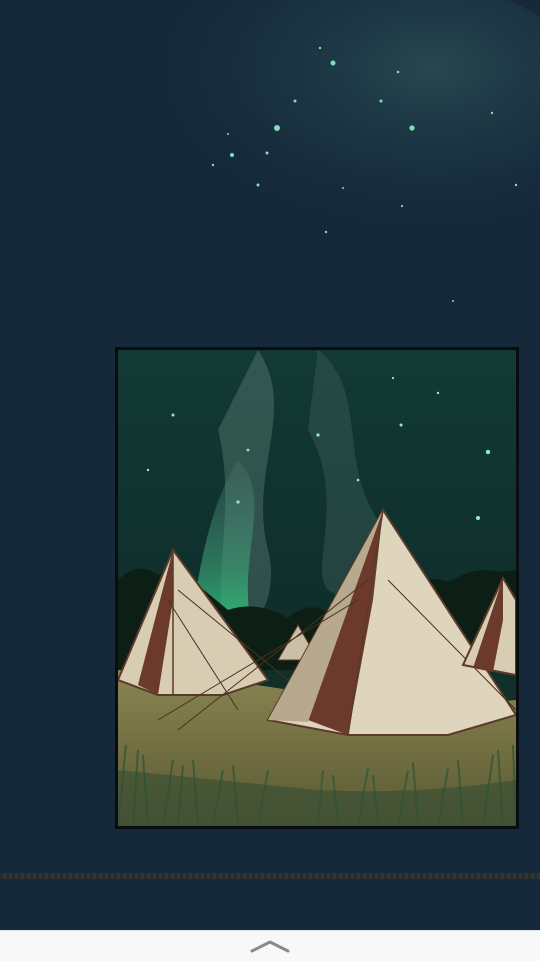 The width and height of the screenshot is (540, 961). Describe the element at coordinates (270, 876) in the screenshot. I see `panel-divider` at that location.